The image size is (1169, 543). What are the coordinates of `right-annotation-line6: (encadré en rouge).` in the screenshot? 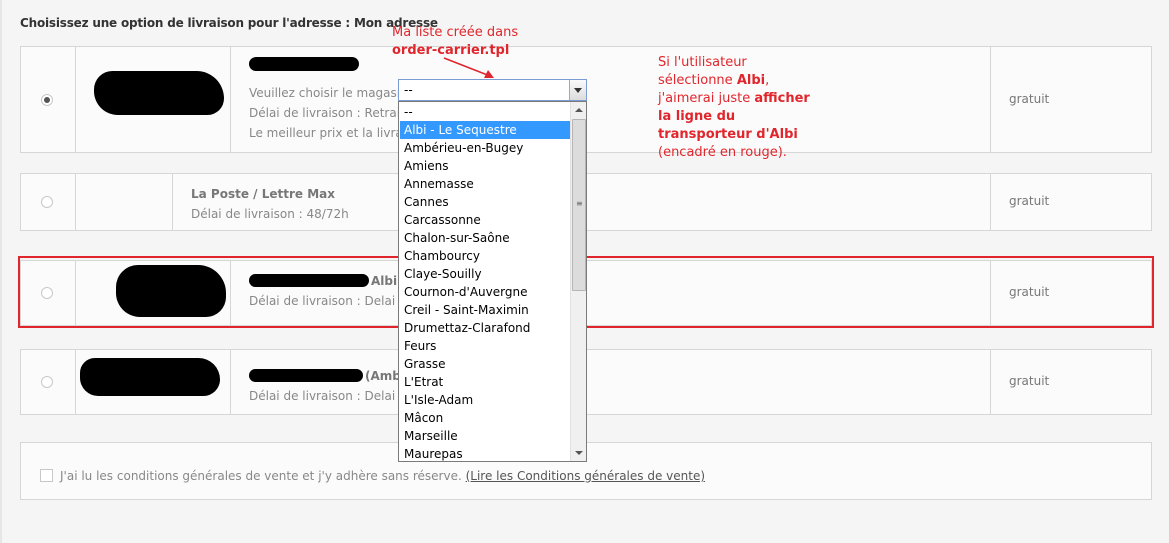 It's located at (722, 152).